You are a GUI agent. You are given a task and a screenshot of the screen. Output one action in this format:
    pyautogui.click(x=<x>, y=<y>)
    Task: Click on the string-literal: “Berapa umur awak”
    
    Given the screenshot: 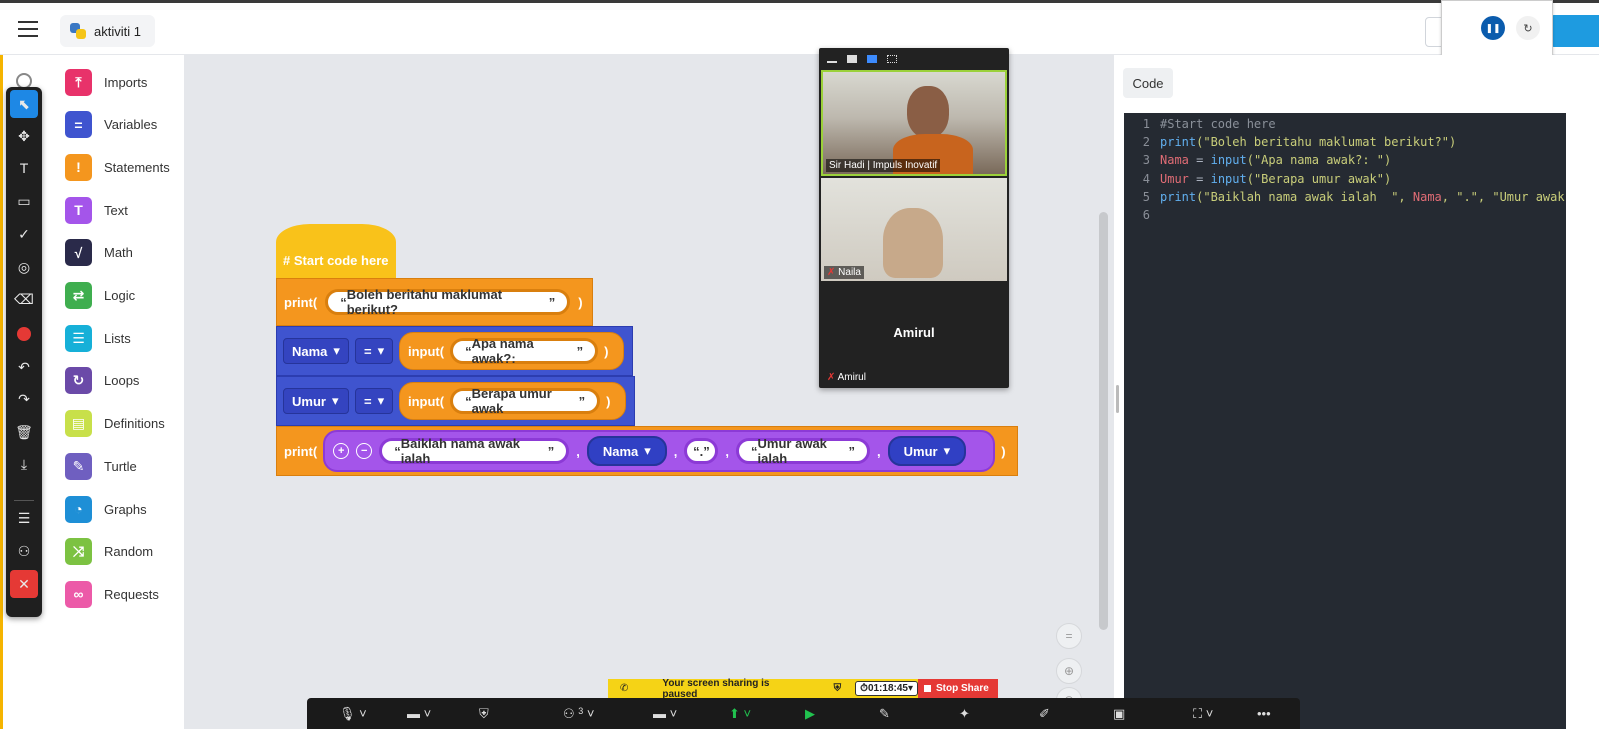 What is the action you would take?
    pyautogui.click(x=525, y=401)
    